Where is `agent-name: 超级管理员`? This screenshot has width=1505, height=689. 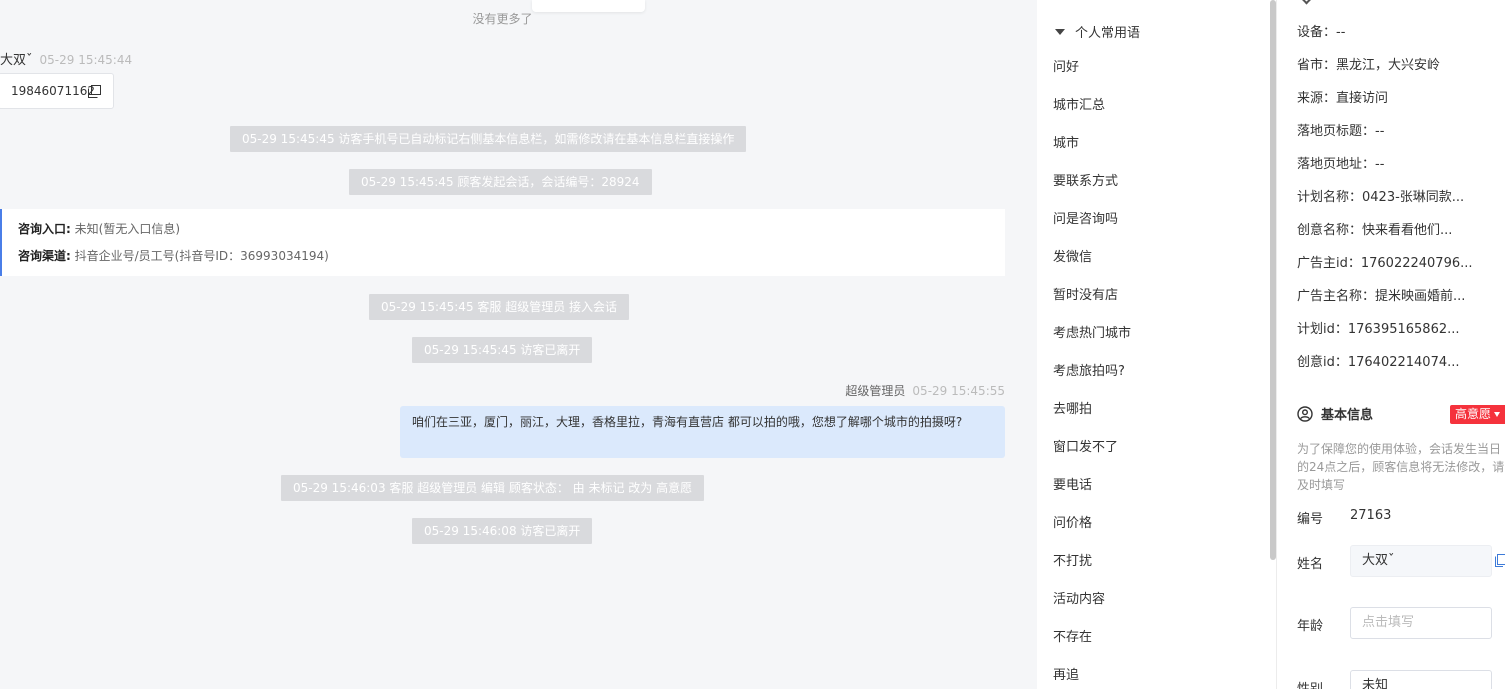
agent-name: 超级管理员 is located at coordinates (875, 391).